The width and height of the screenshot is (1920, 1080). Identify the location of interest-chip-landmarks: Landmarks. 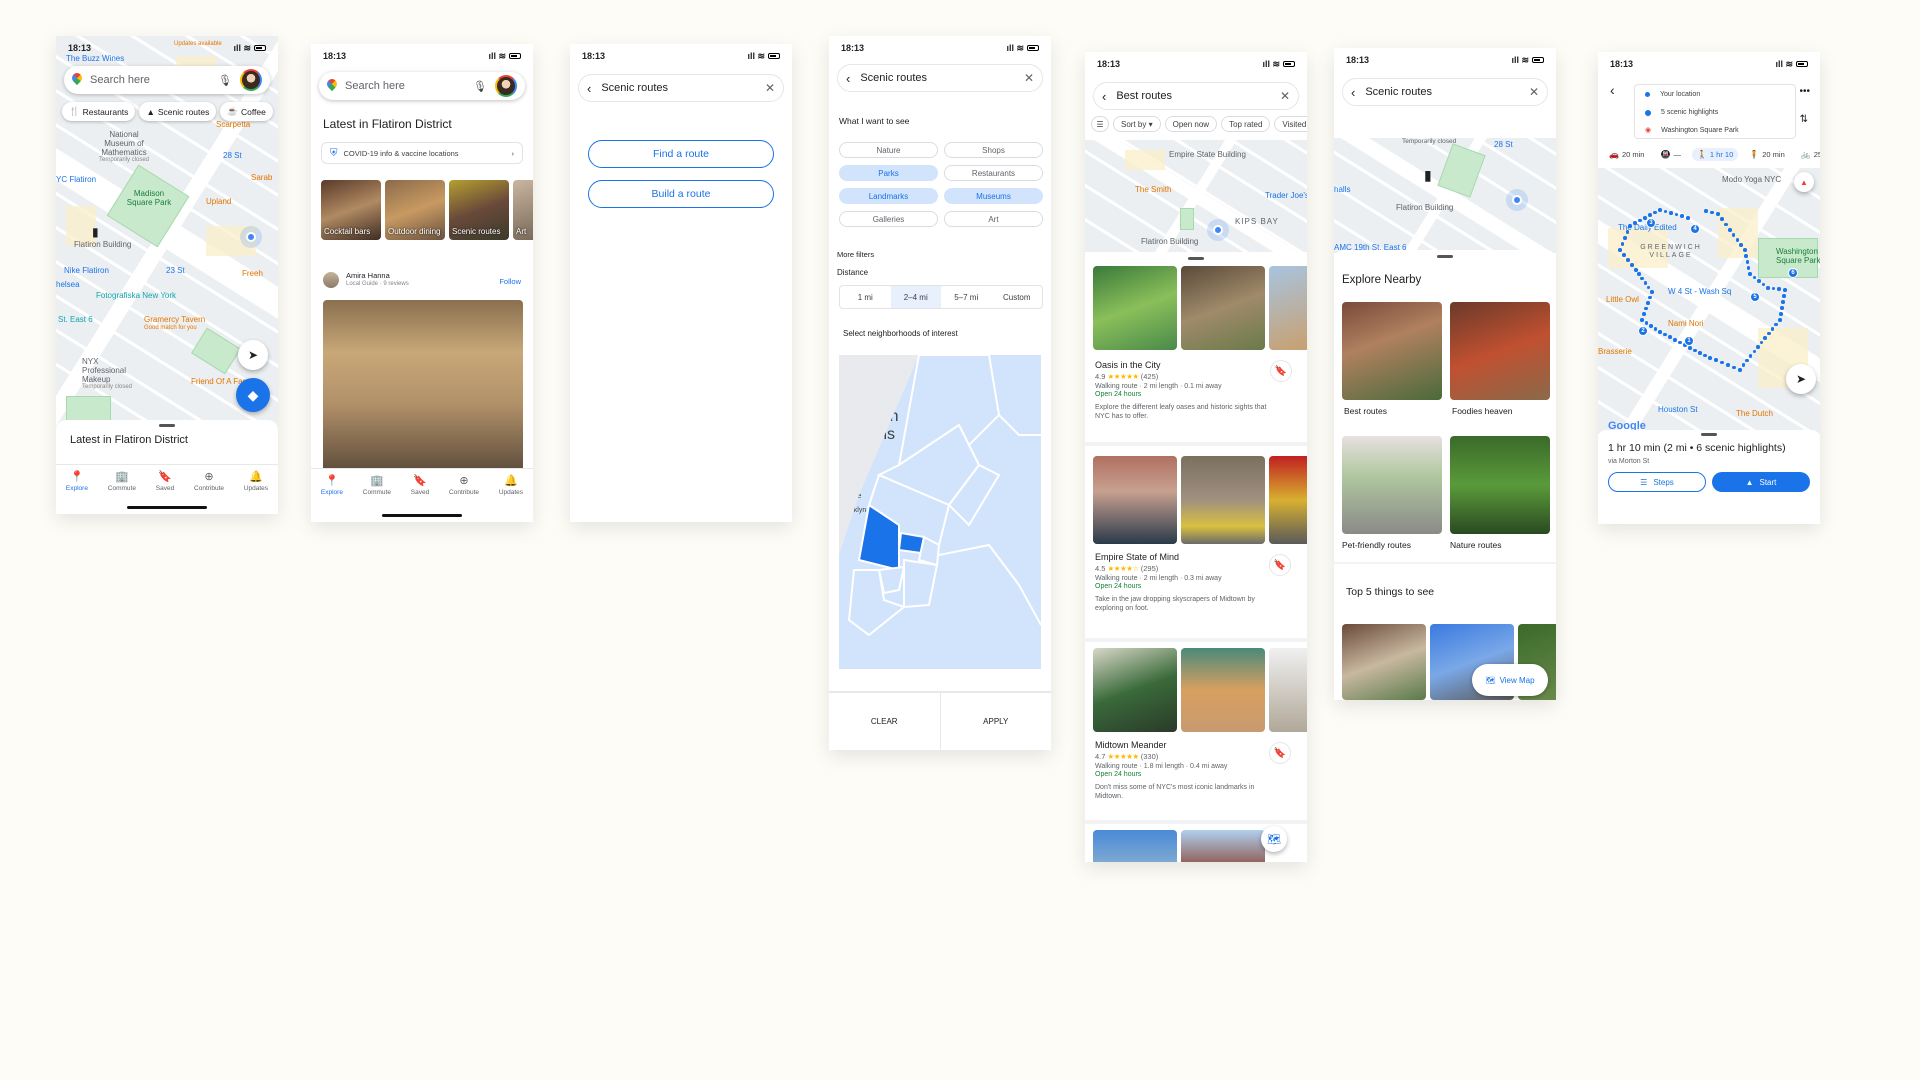
(888, 196).